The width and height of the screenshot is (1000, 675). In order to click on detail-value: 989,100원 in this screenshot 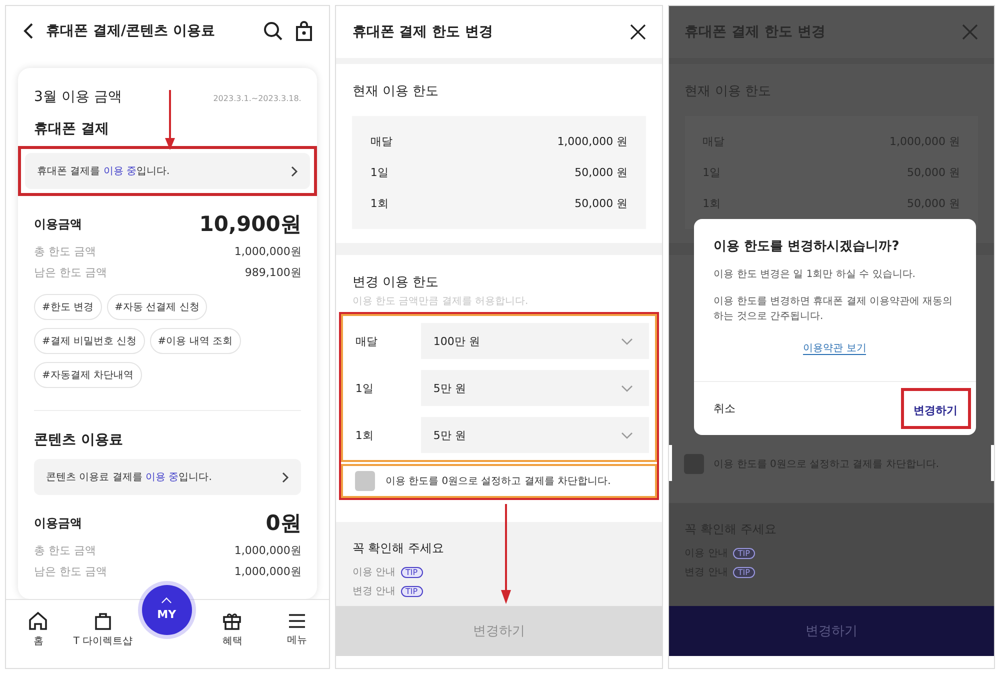, I will do `click(273, 272)`.